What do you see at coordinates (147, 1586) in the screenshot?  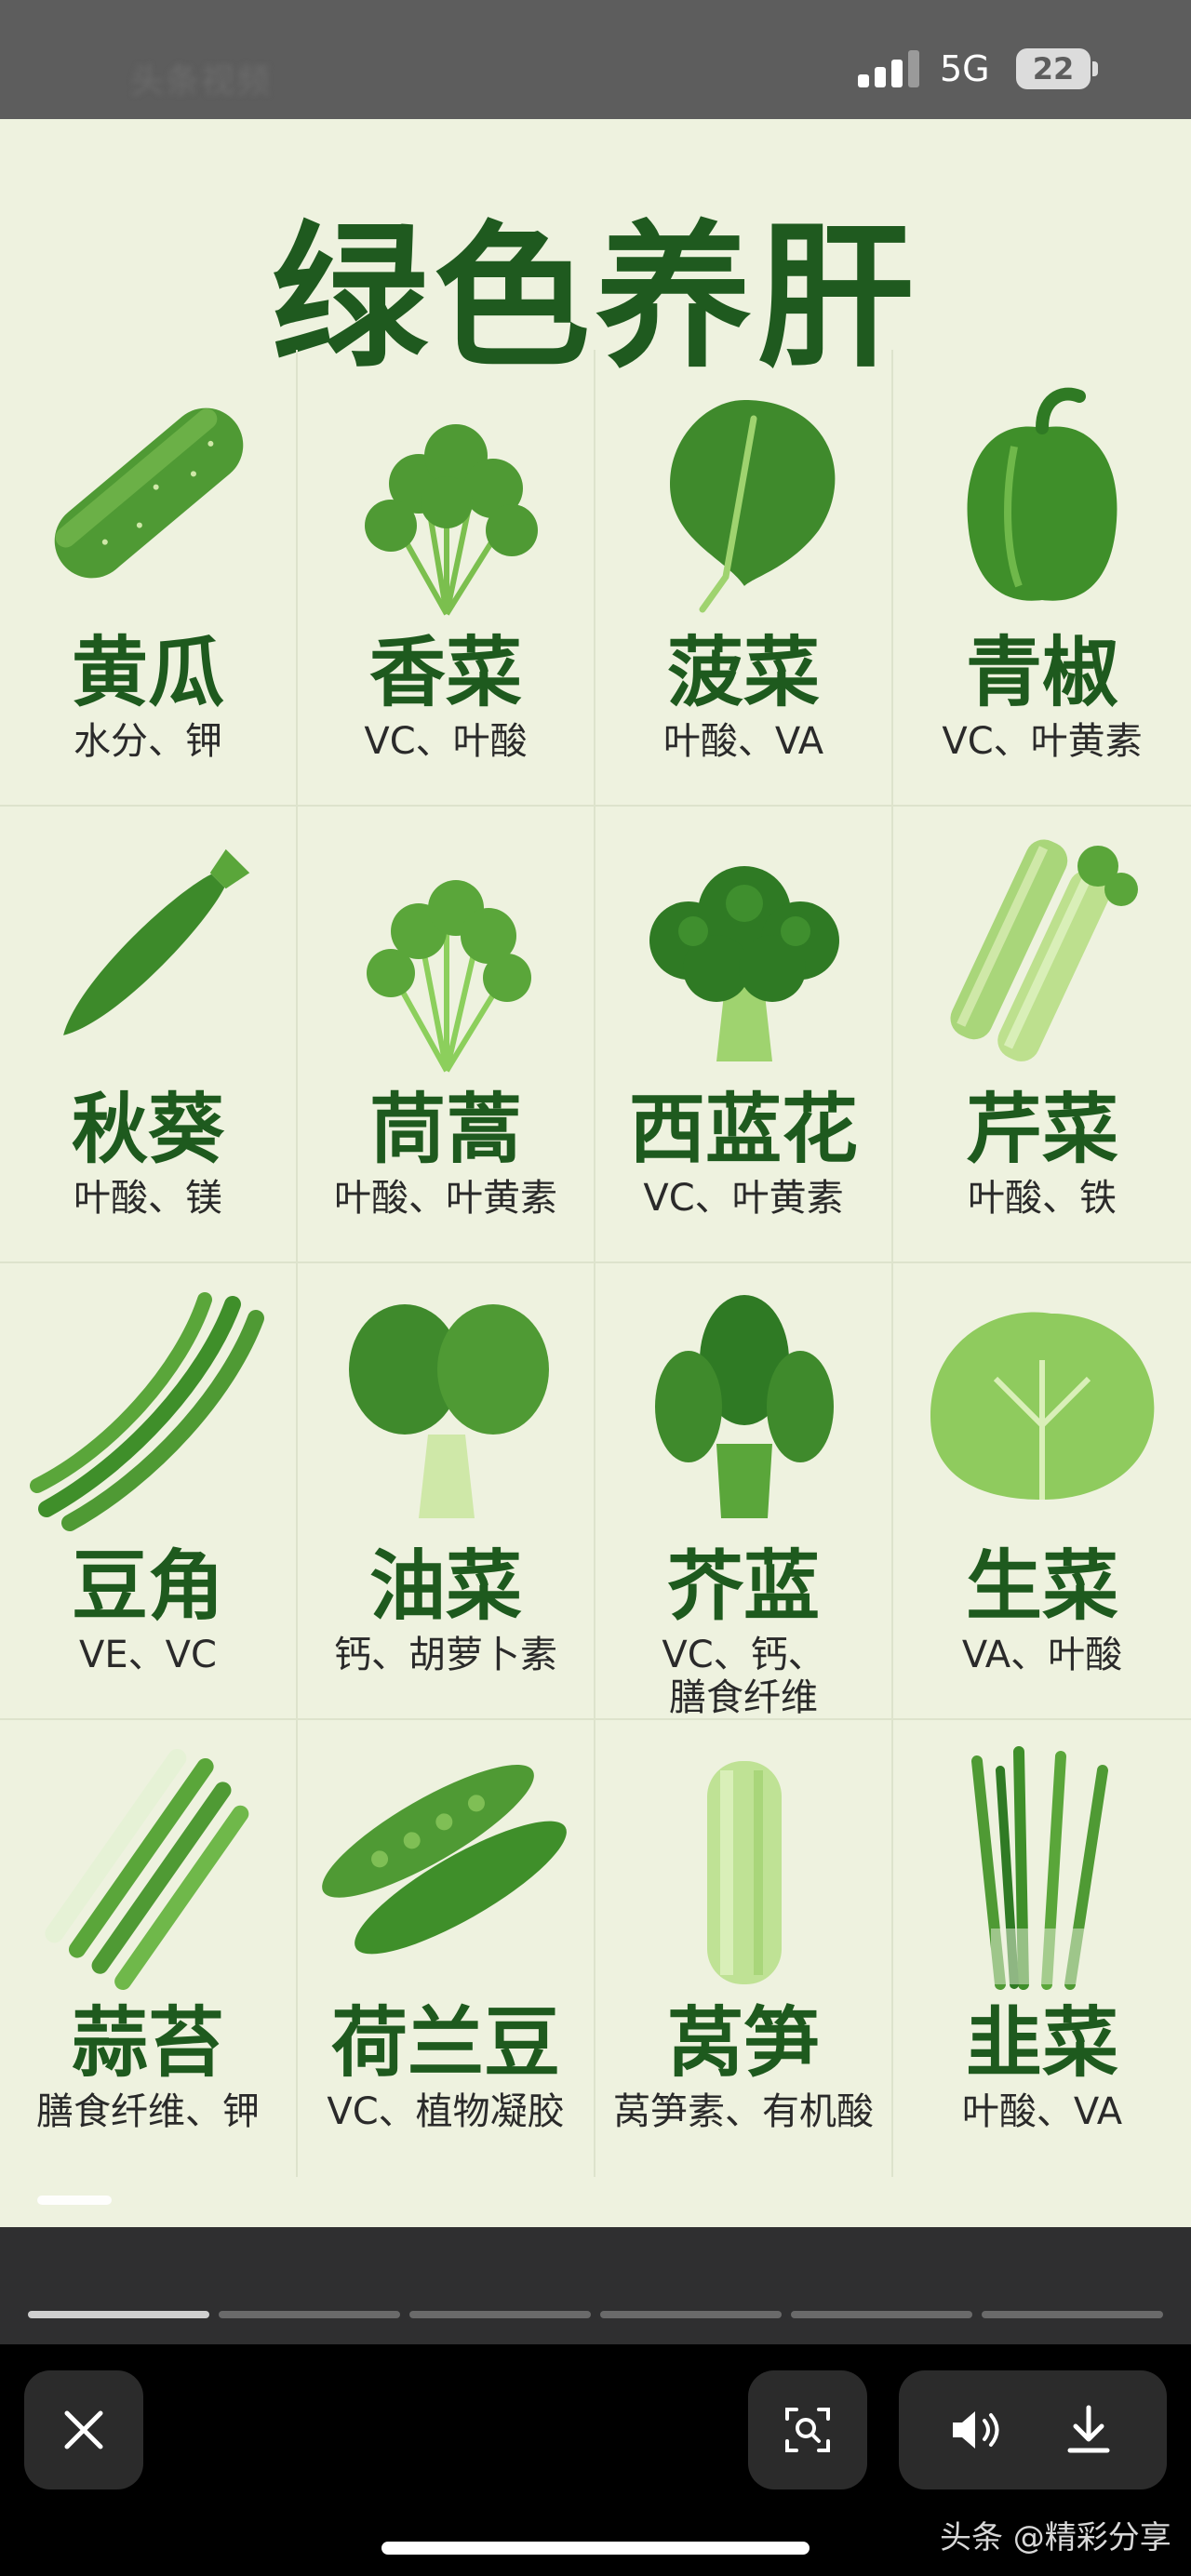 I see `vegetable-name: 豆角` at bounding box center [147, 1586].